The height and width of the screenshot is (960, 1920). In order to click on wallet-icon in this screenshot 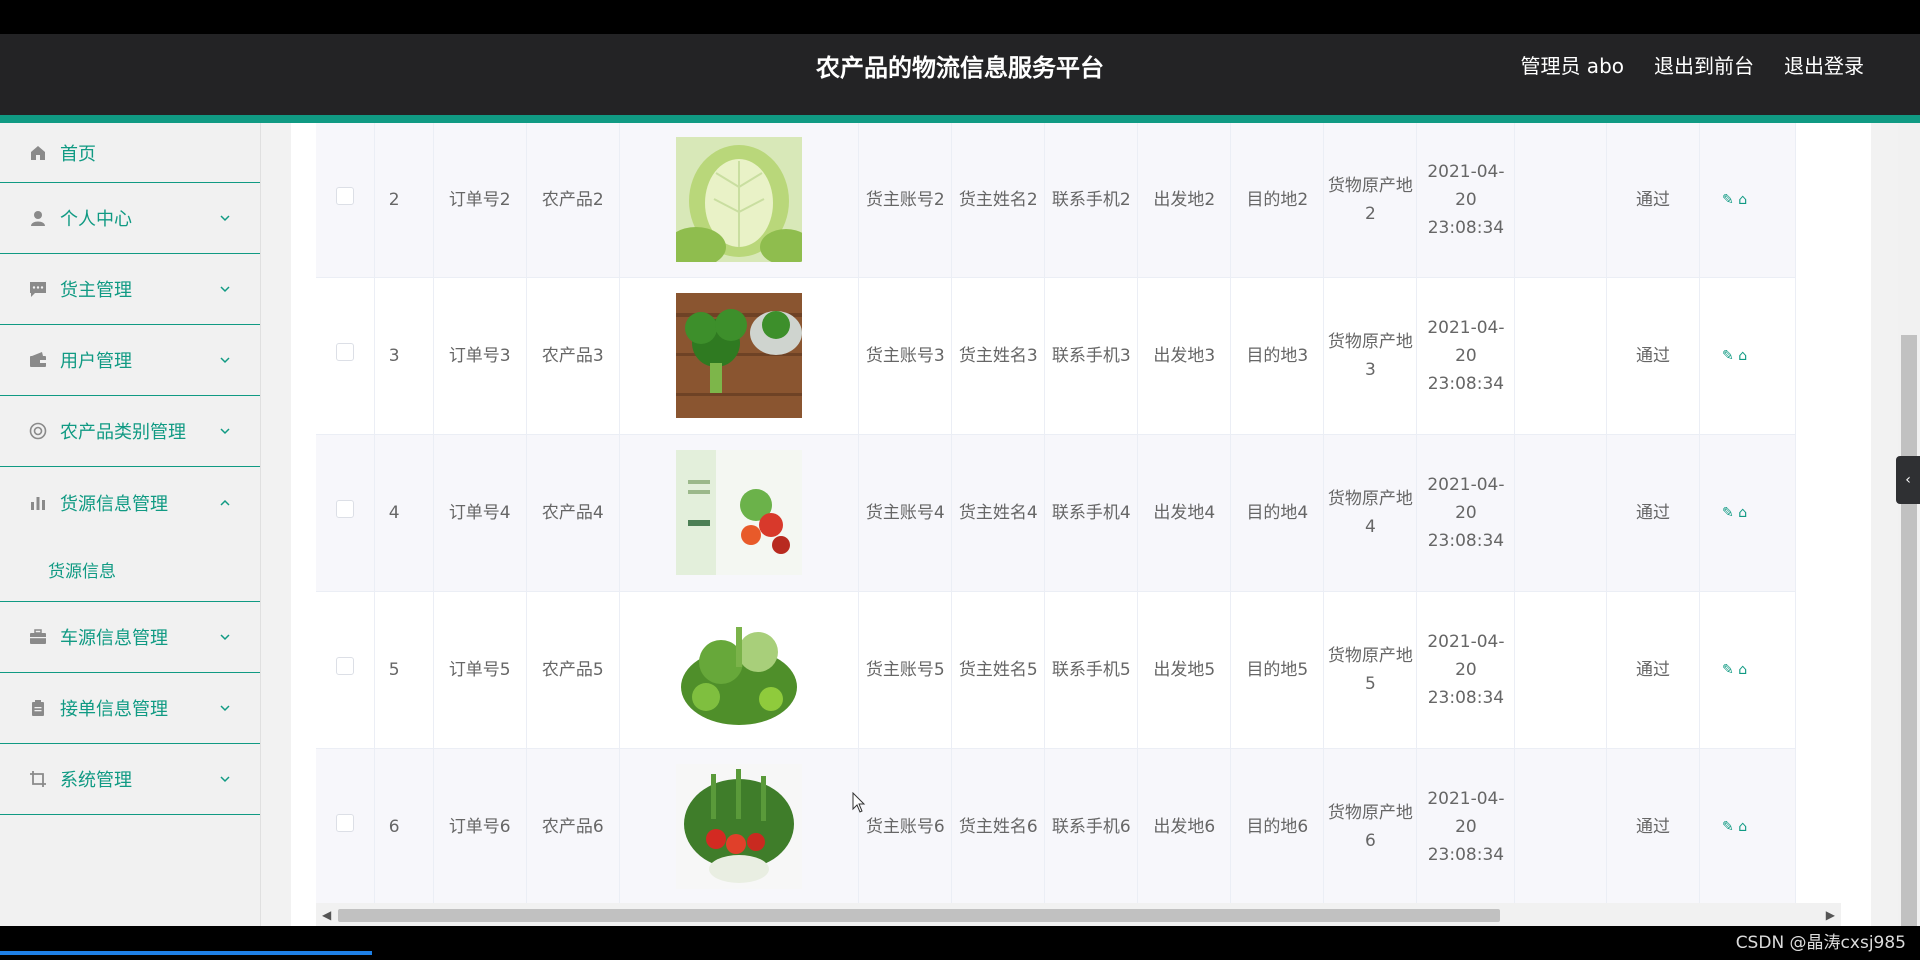, I will do `click(38, 360)`.